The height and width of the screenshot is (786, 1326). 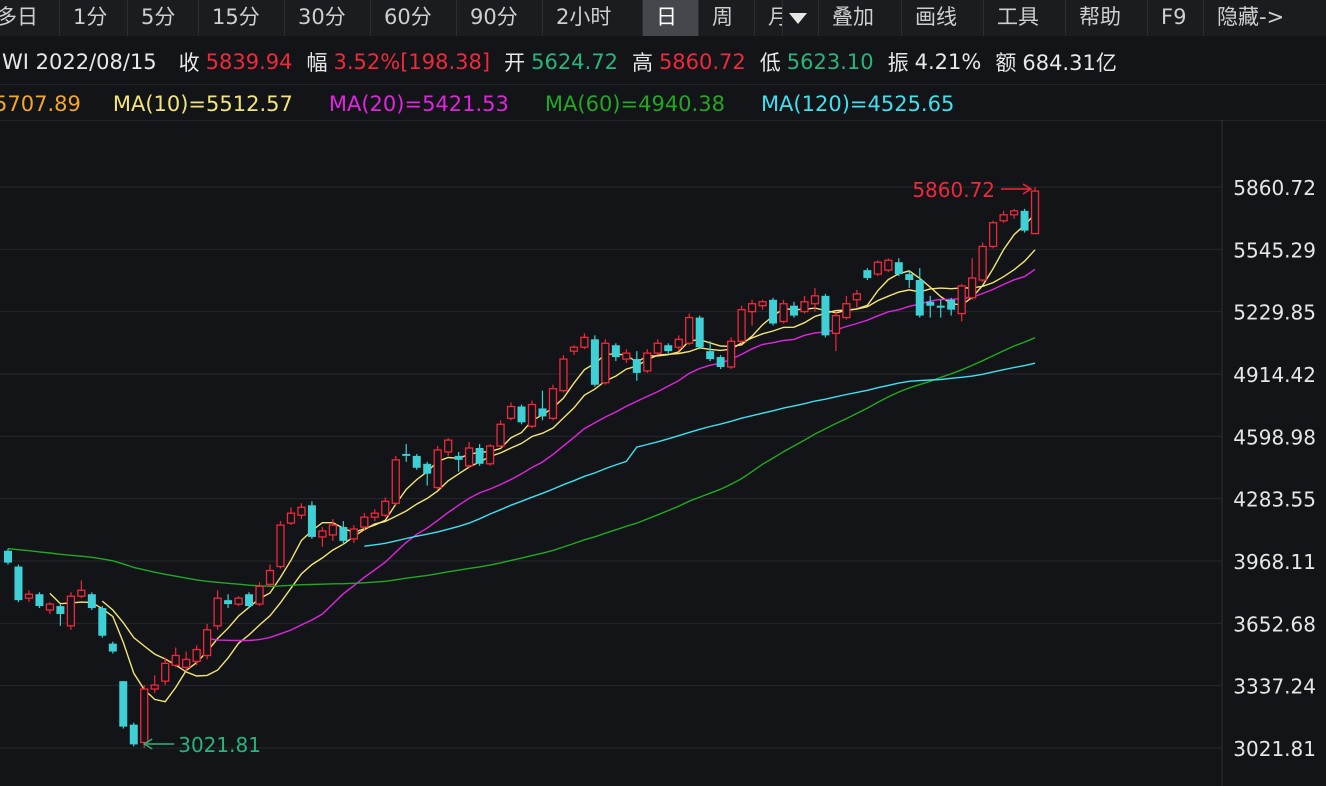 What do you see at coordinates (1274, 562) in the screenshot?
I see `y-tick-label: 3968.11` at bounding box center [1274, 562].